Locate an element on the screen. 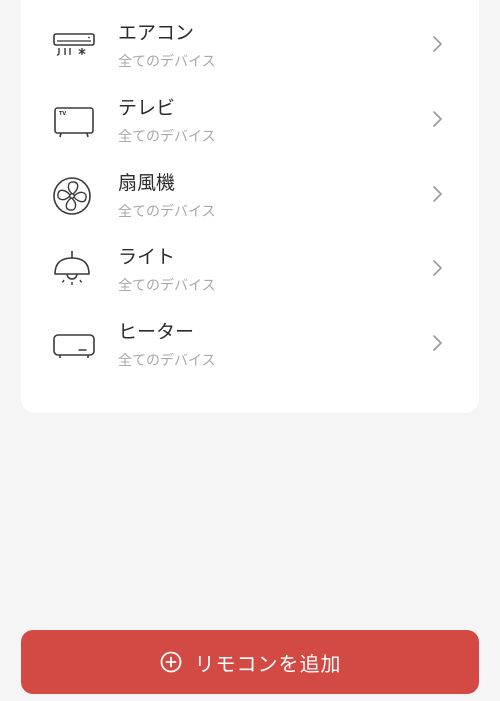  device-item-light: ライト 全てのデバイス is located at coordinates (250, 270).